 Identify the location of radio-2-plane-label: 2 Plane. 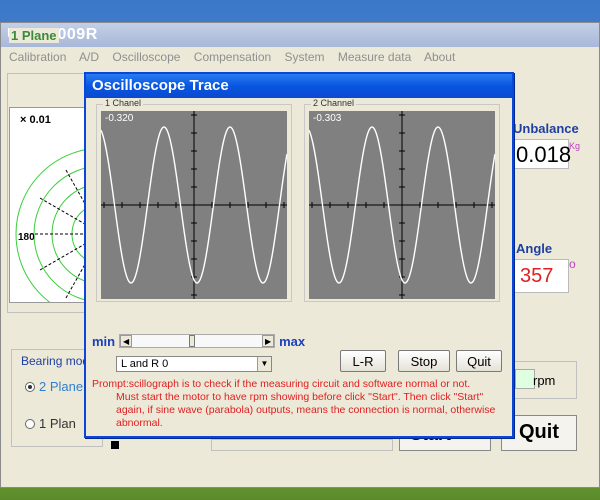
(61, 386).